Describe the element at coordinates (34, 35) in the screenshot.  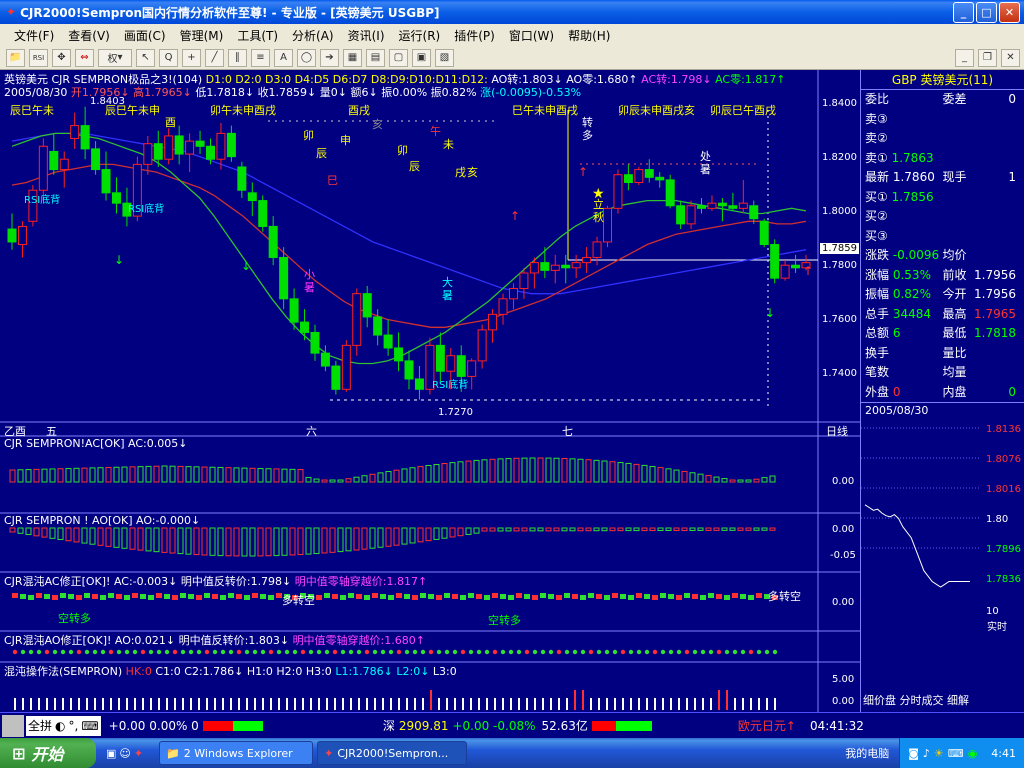
I see `menu-file: 文件(F)` at that location.